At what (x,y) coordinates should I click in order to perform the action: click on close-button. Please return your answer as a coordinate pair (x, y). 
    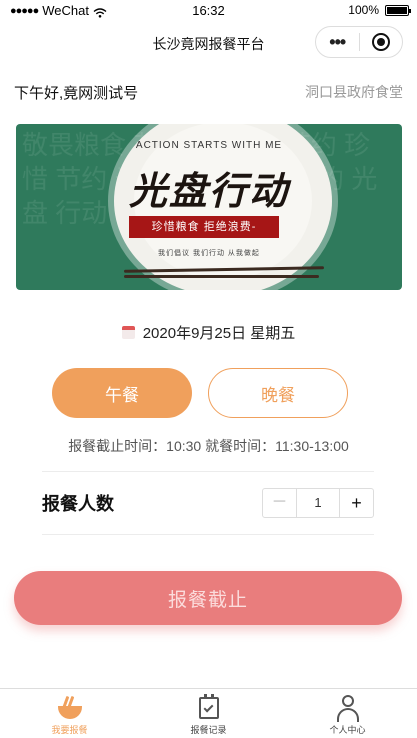
    Looking at the image, I should click on (380, 42).